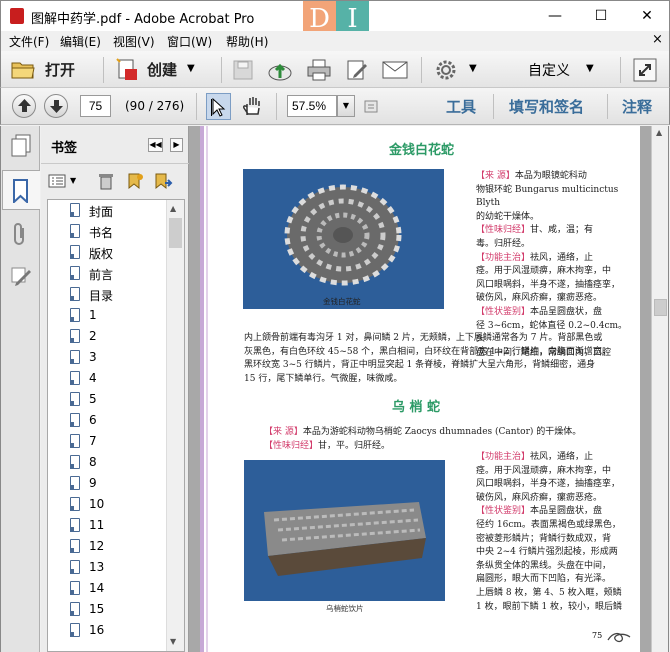 The width and height of the screenshot is (670, 652). I want to click on bookmark-list-scrollbar: ▲ ▼, so click(175, 425).